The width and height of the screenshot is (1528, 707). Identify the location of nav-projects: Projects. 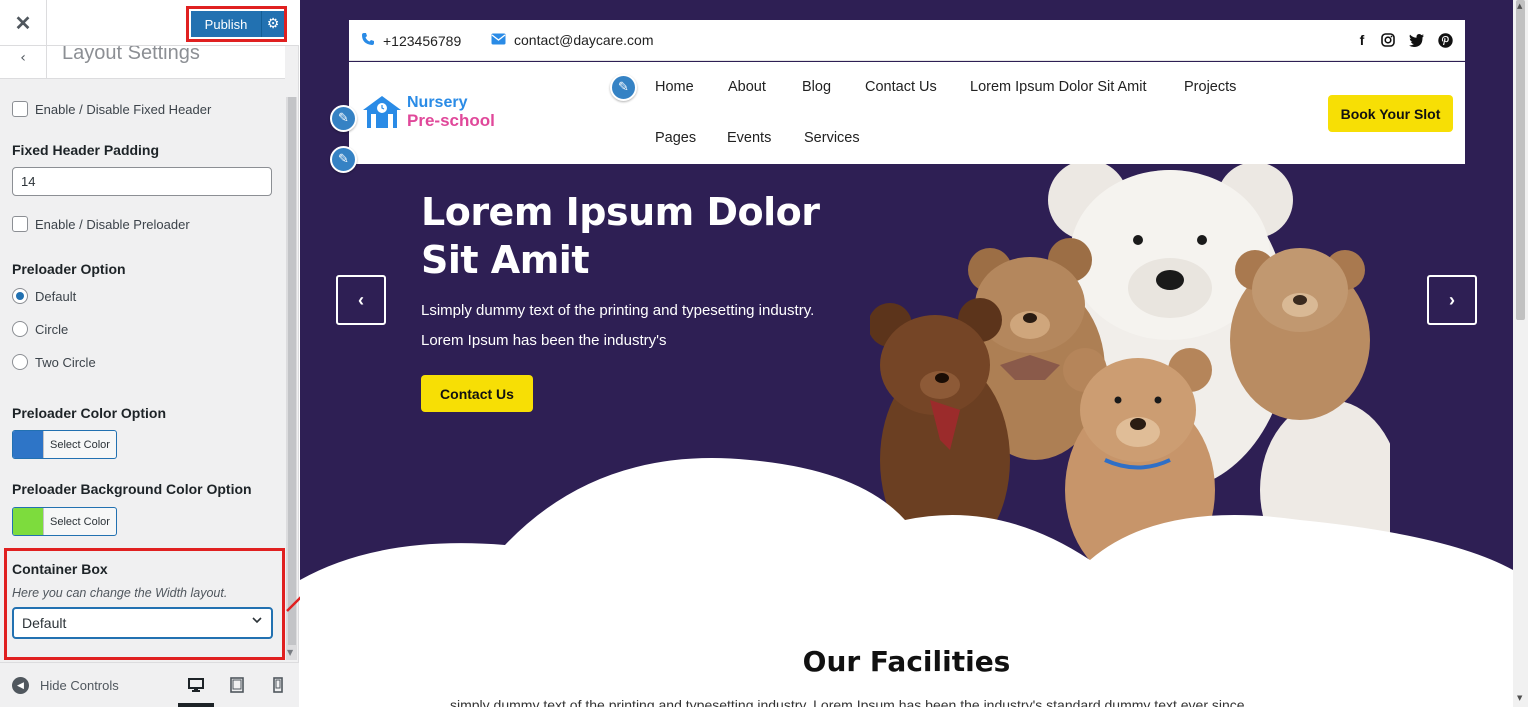
(1210, 87).